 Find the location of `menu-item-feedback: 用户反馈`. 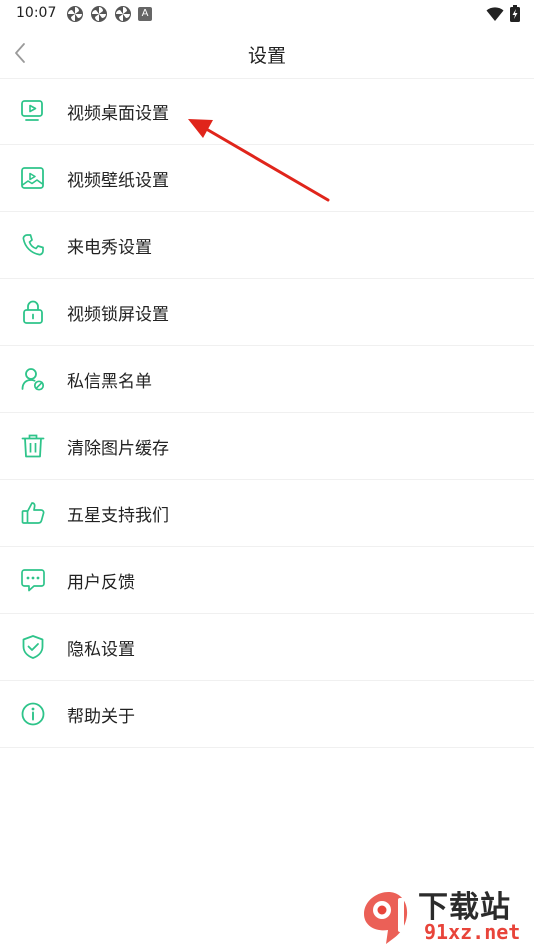

menu-item-feedback: 用户反馈 is located at coordinates (267, 580).